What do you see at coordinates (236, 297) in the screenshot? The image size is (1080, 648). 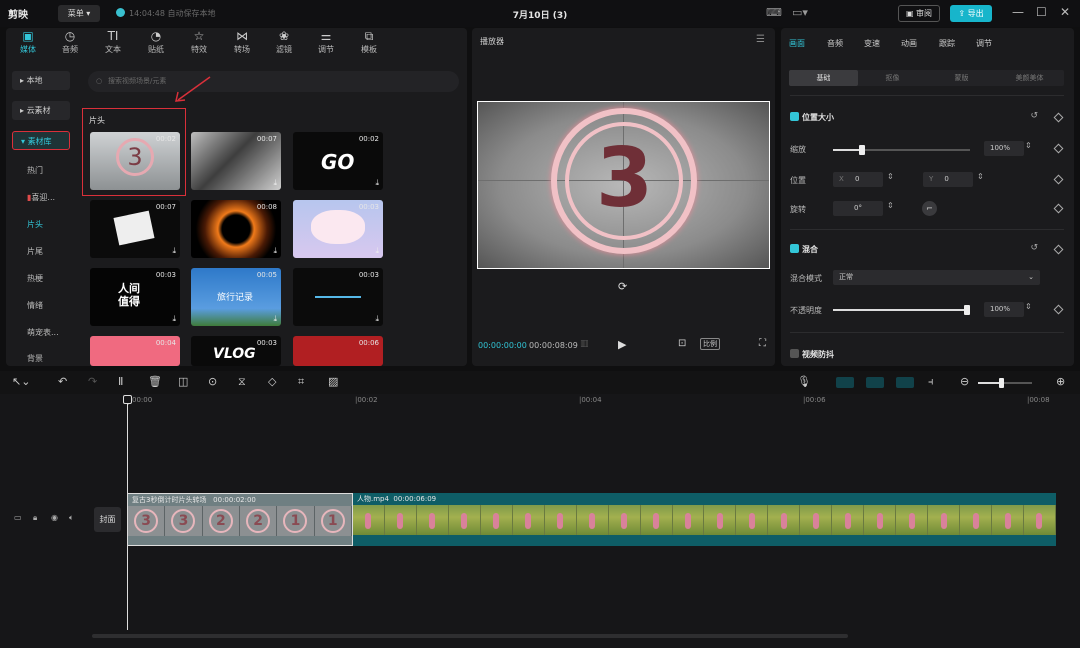 I see `thumb-travel: 旅行记录 00:05 ⤓` at bounding box center [236, 297].